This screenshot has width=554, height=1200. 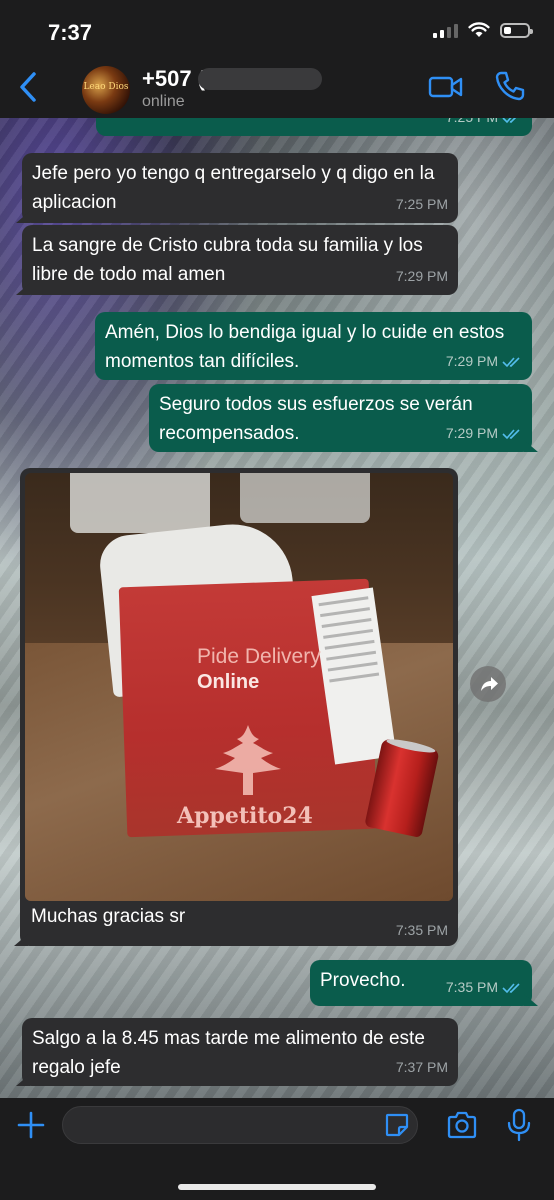 I want to click on forward-share-icon, so click(x=488, y=684).